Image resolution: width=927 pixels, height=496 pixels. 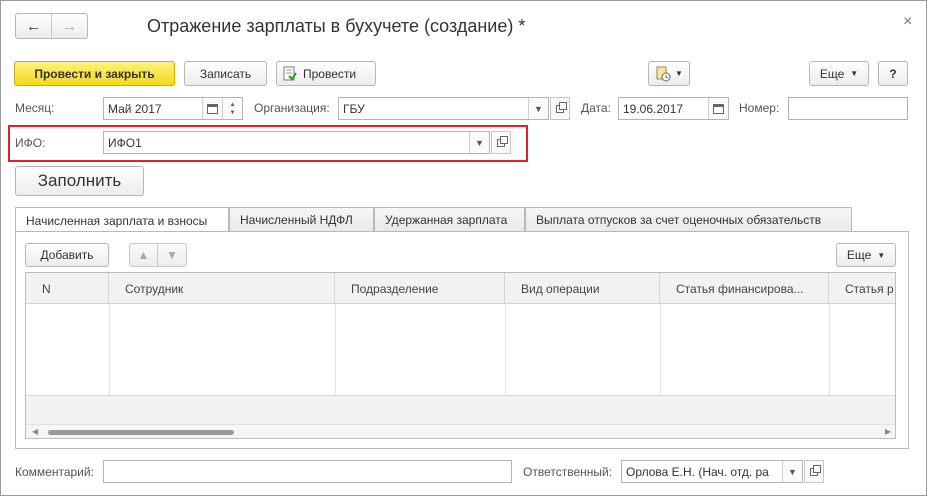 I want to click on post-button: Провести, so click(x=326, y=73).